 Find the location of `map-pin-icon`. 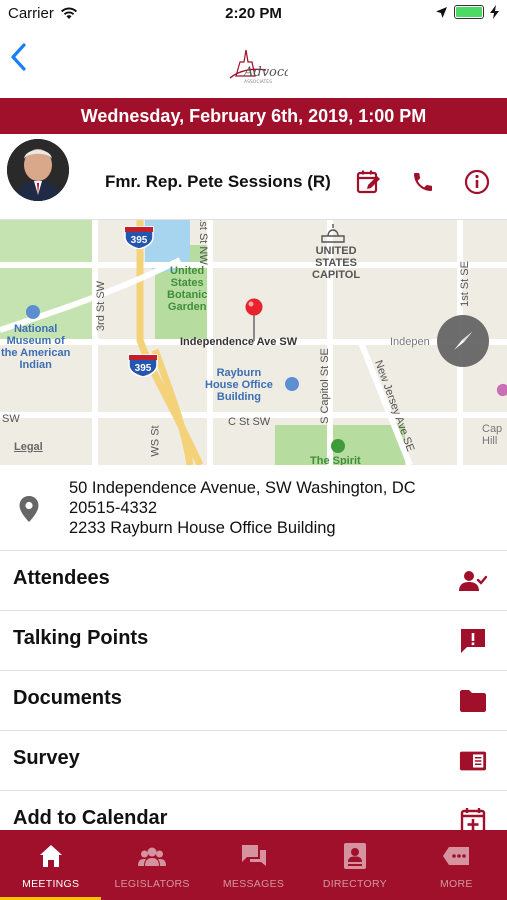

map-pin-icon is located at coordinates (254, 319).